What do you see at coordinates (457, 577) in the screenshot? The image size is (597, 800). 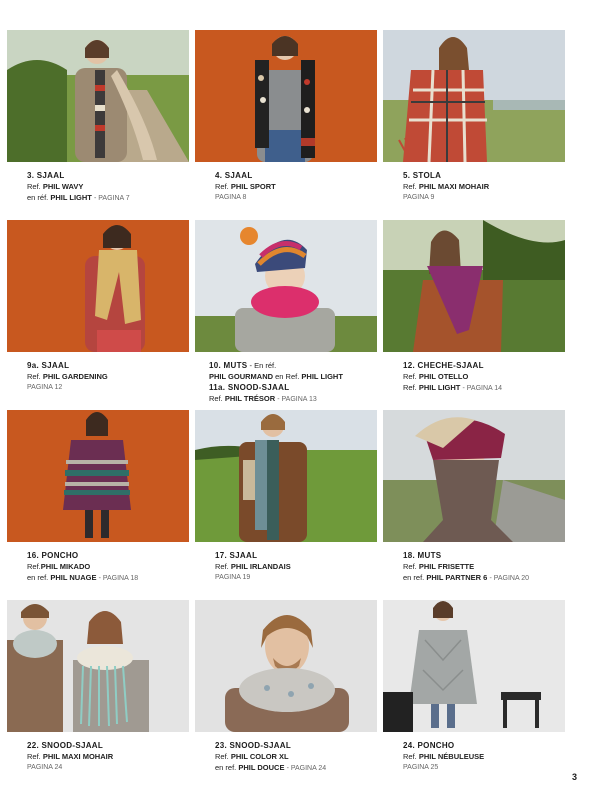 I see `yarn-ref: PHIL PARTNER 6` at bounding box center [457, 577].